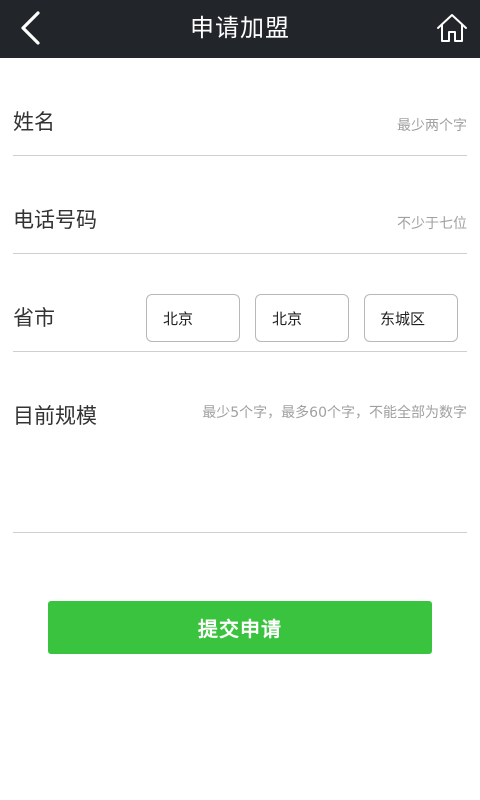 The width and height of the screenshot is (480, 800). I want to click on scale-label: 目前规模, so click(55, 416).